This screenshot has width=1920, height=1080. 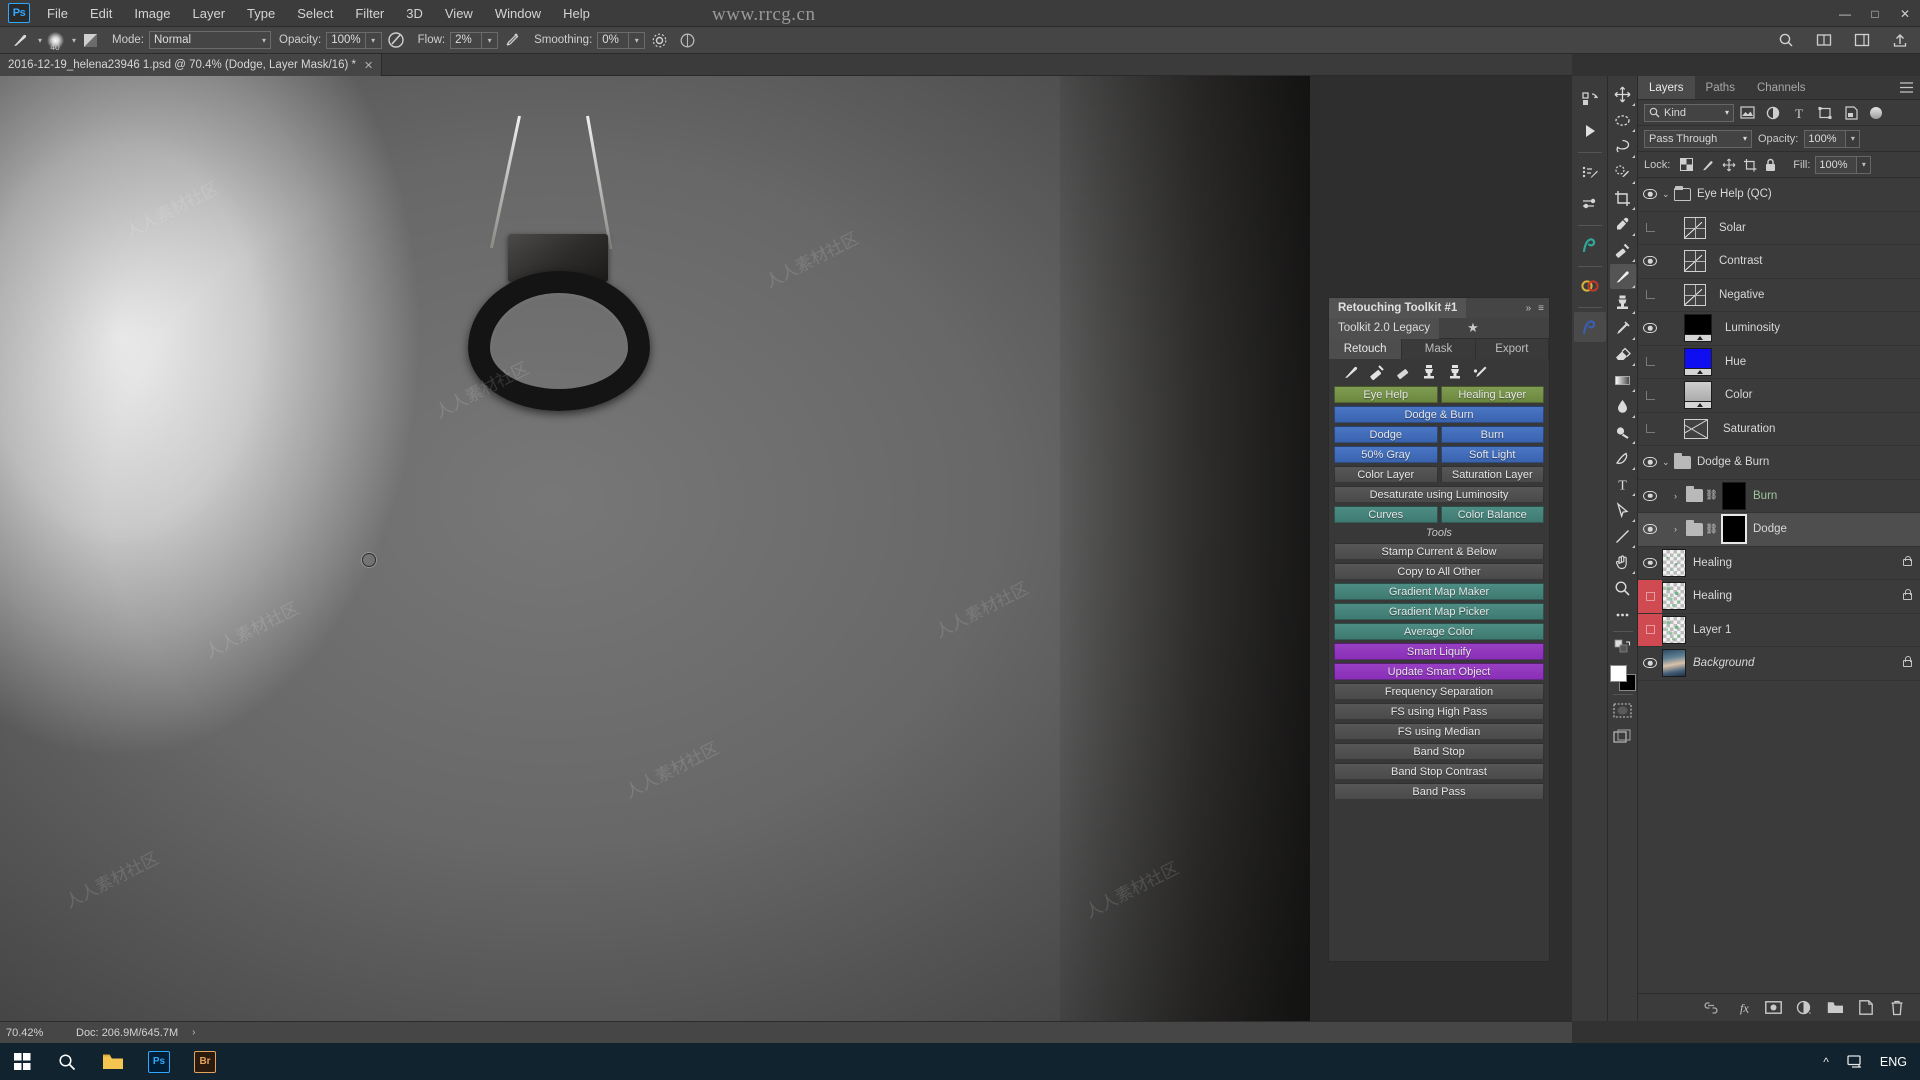 I want to click on bridge-taskbar-icon: Br, so click(x=205, y=1061).